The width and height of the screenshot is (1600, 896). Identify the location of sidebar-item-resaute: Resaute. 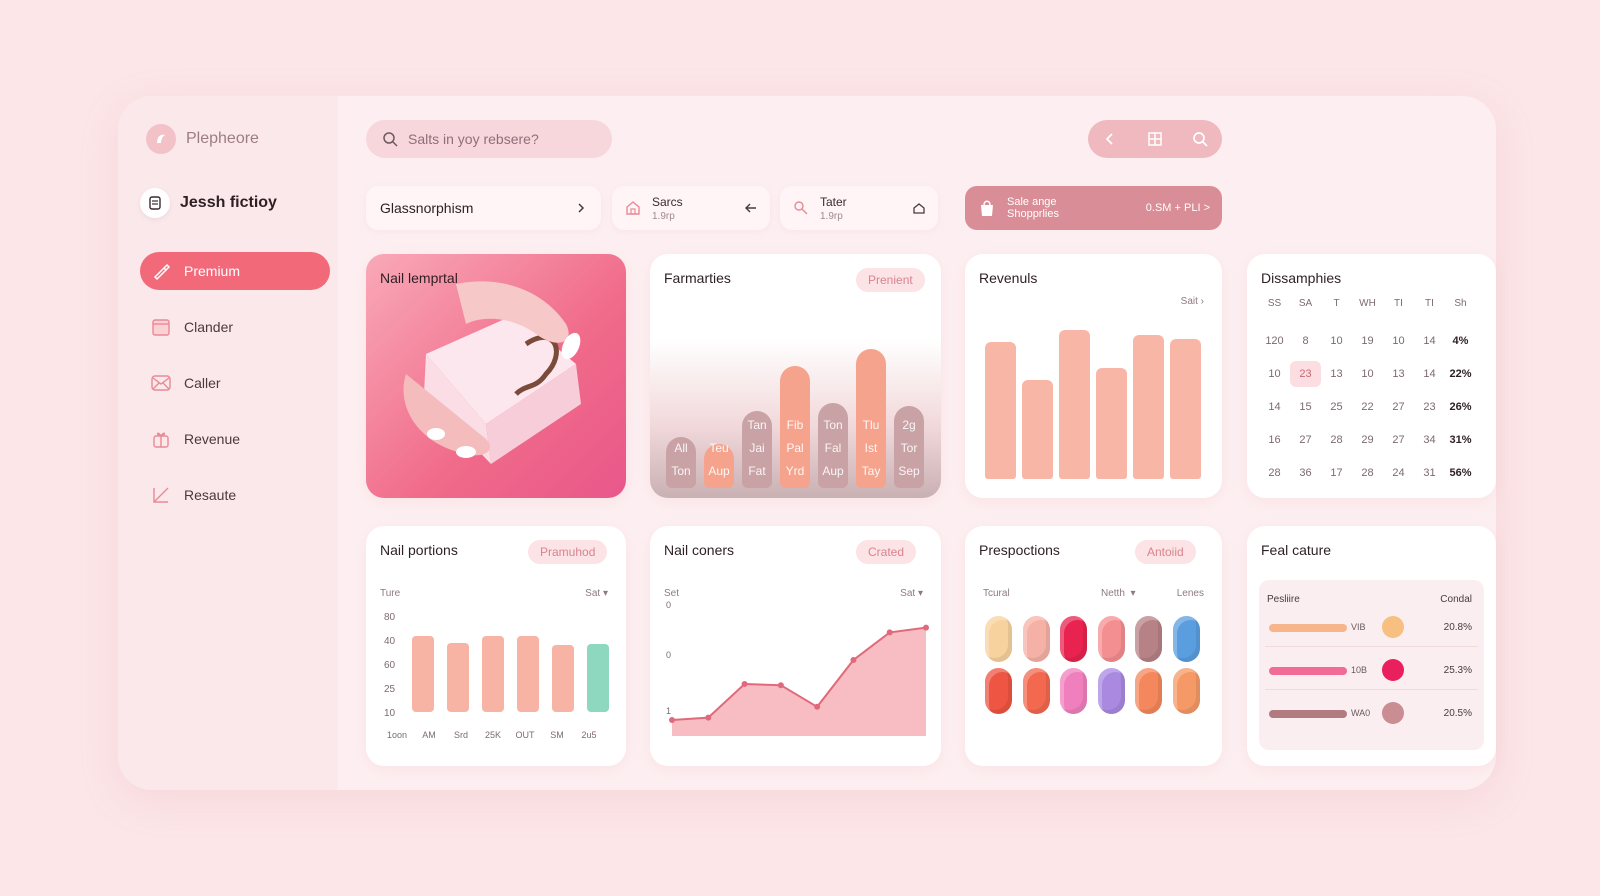
(235, 495).